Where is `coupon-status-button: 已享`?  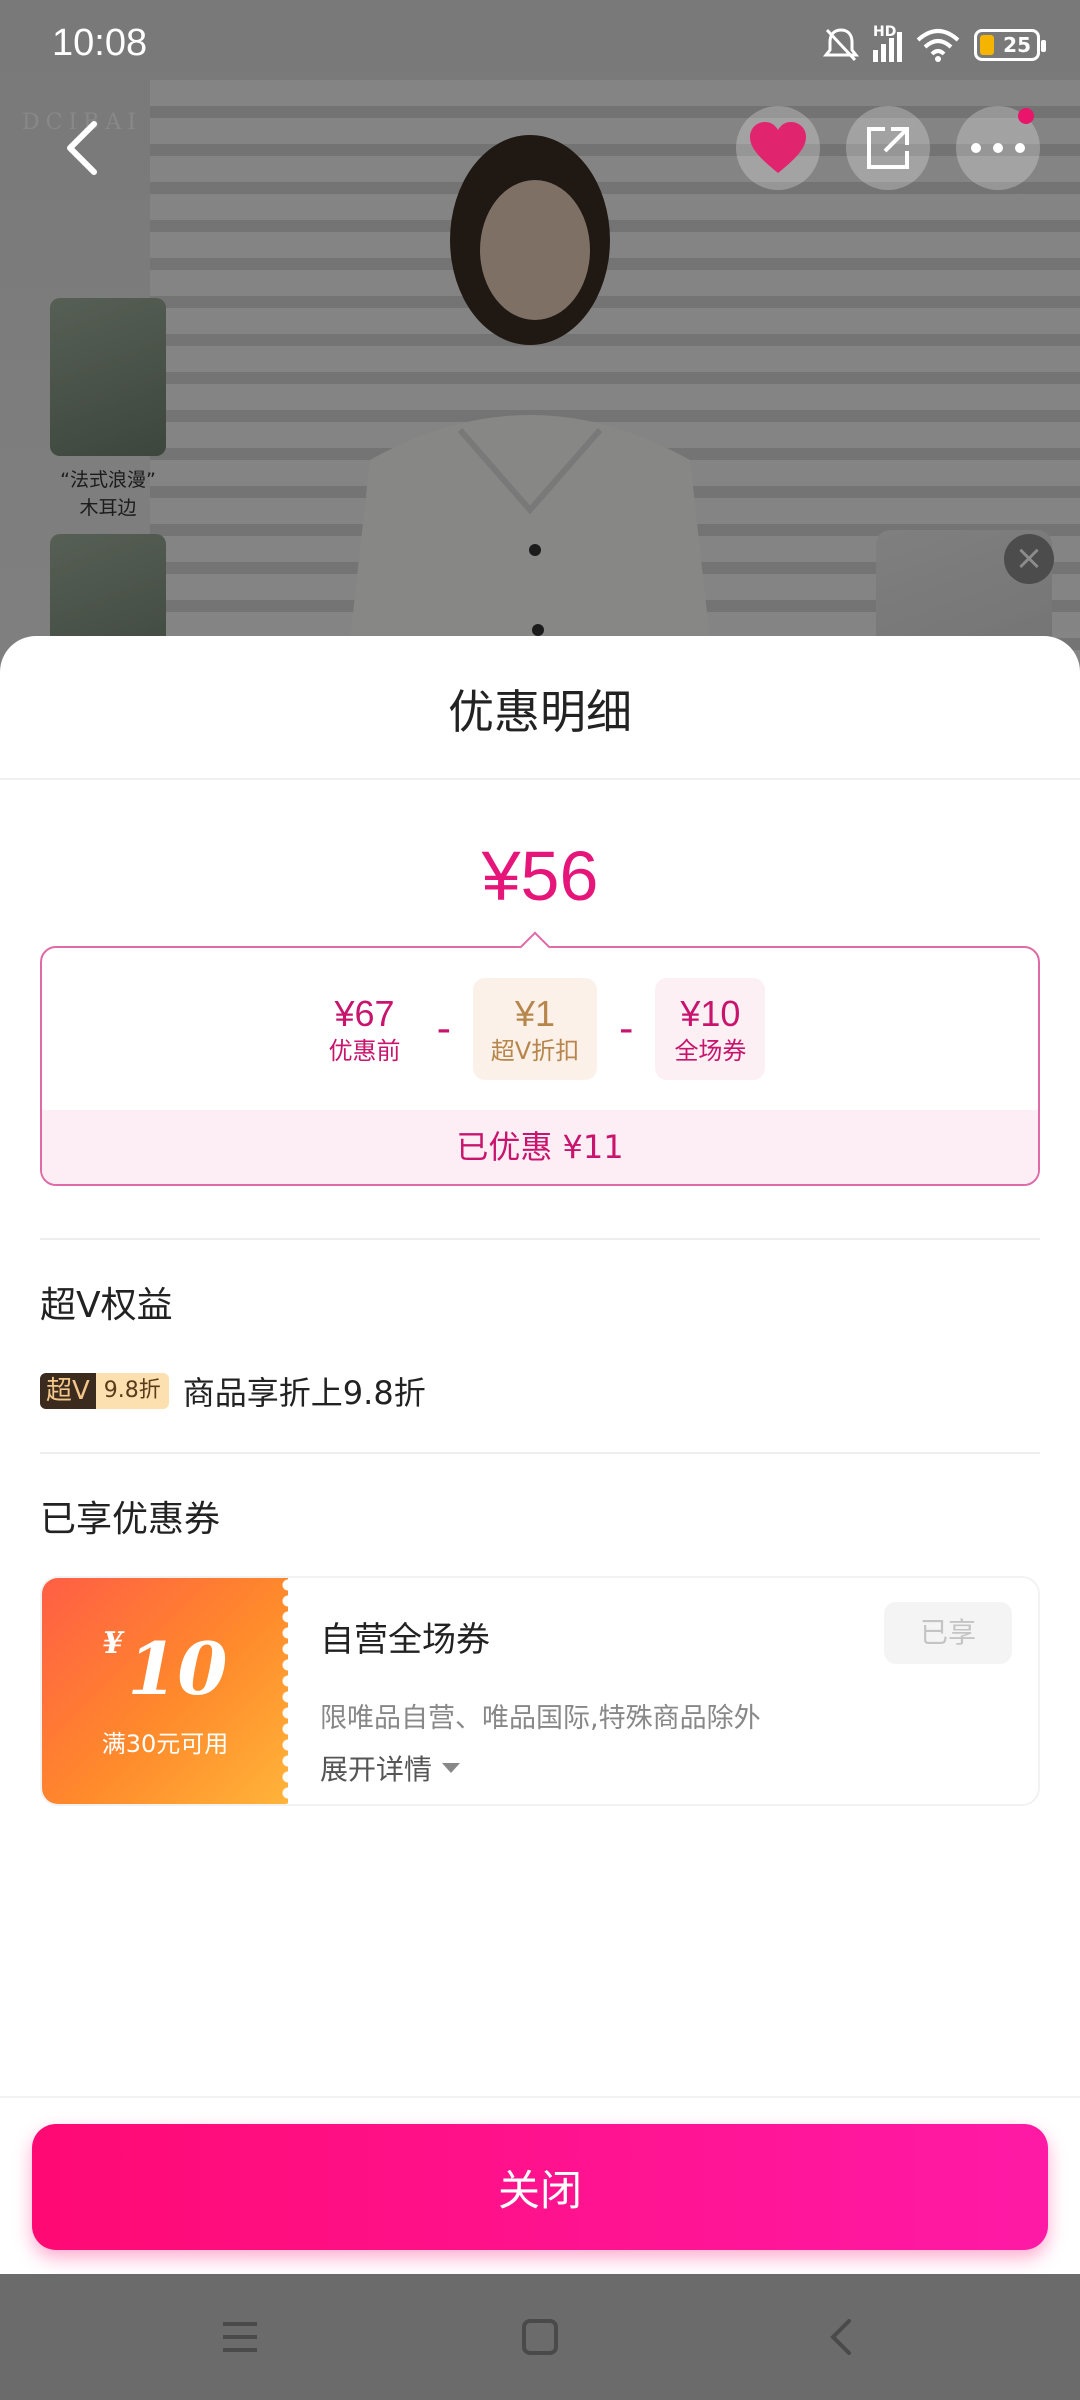
coupon-status-button: 已享 is located at coordinates (948, 1633).